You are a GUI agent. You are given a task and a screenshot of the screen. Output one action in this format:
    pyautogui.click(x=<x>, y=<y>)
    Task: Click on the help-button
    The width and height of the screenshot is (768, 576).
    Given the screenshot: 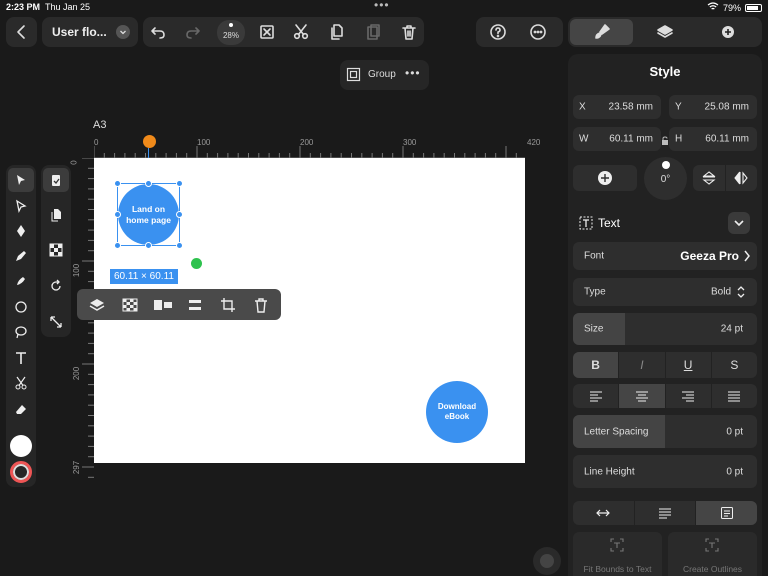 What is the action you would take?
    pyautogui.click(x=498, y=32)
    